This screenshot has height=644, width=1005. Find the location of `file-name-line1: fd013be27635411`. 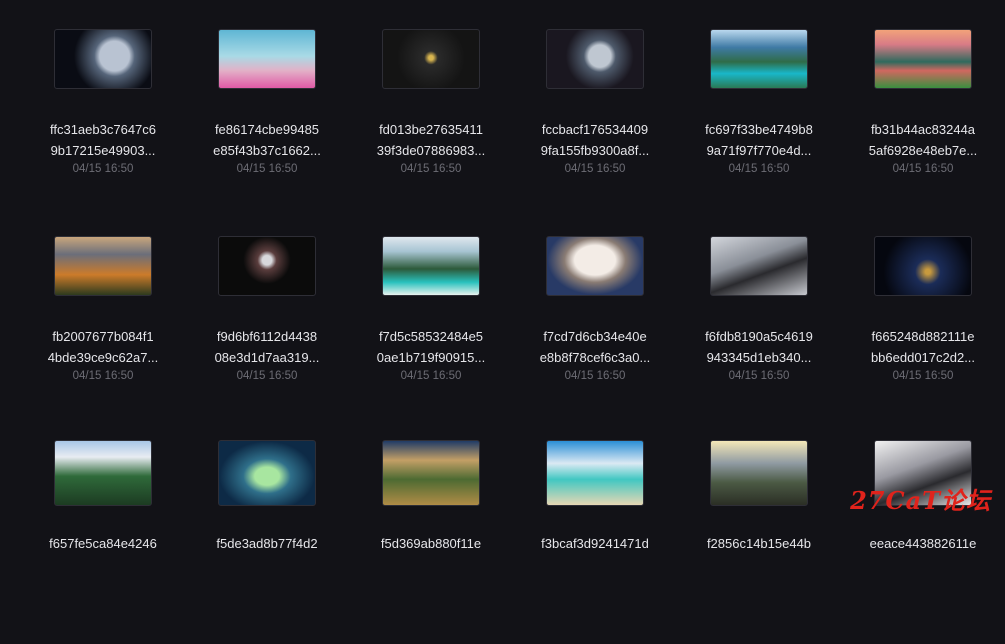

file-name-line1: fd013be27635411 is located at coordinates (431, 129).